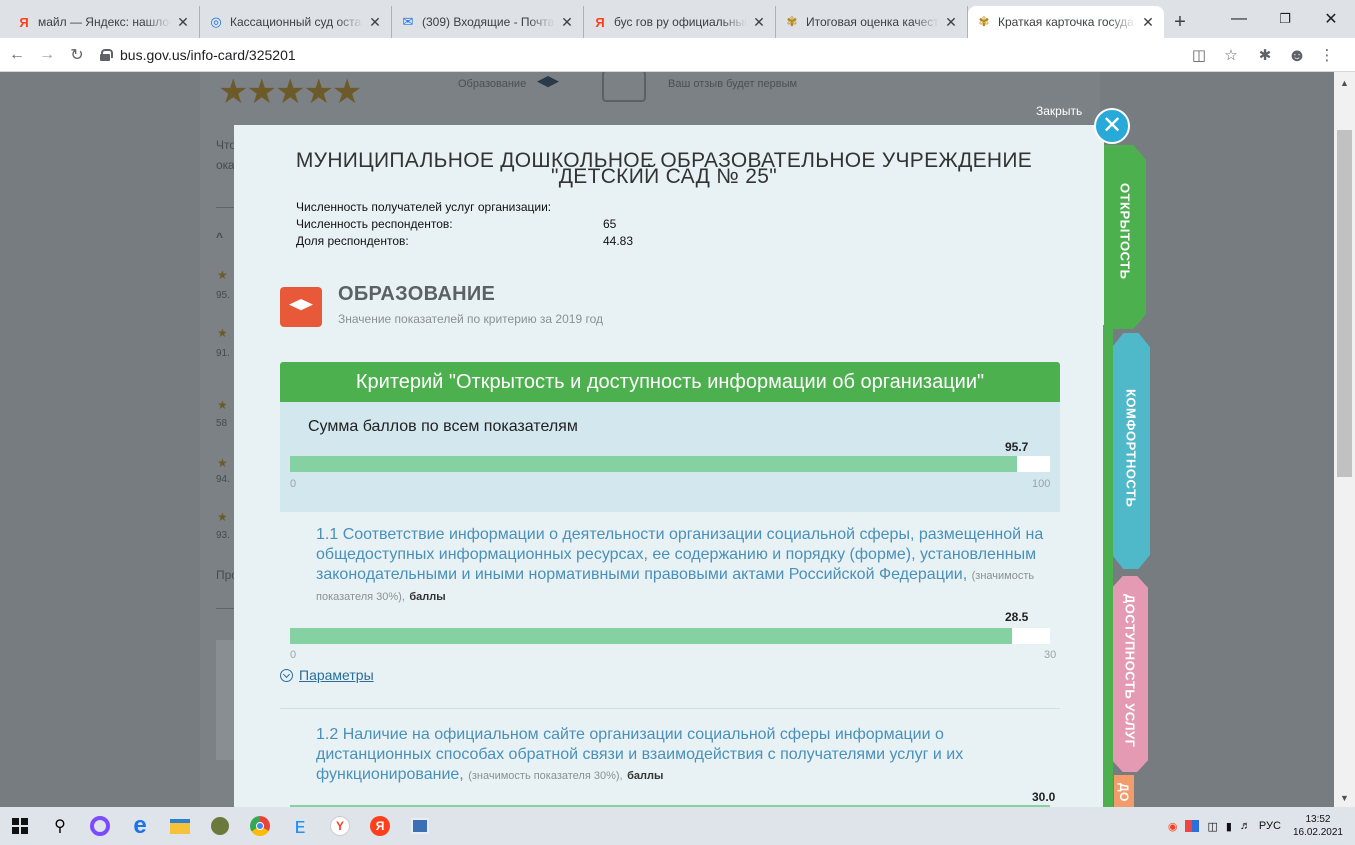 This screenshot has width=1355, height=845. I want to click on indicator-1-1-max: 30, so click(1050, 655).